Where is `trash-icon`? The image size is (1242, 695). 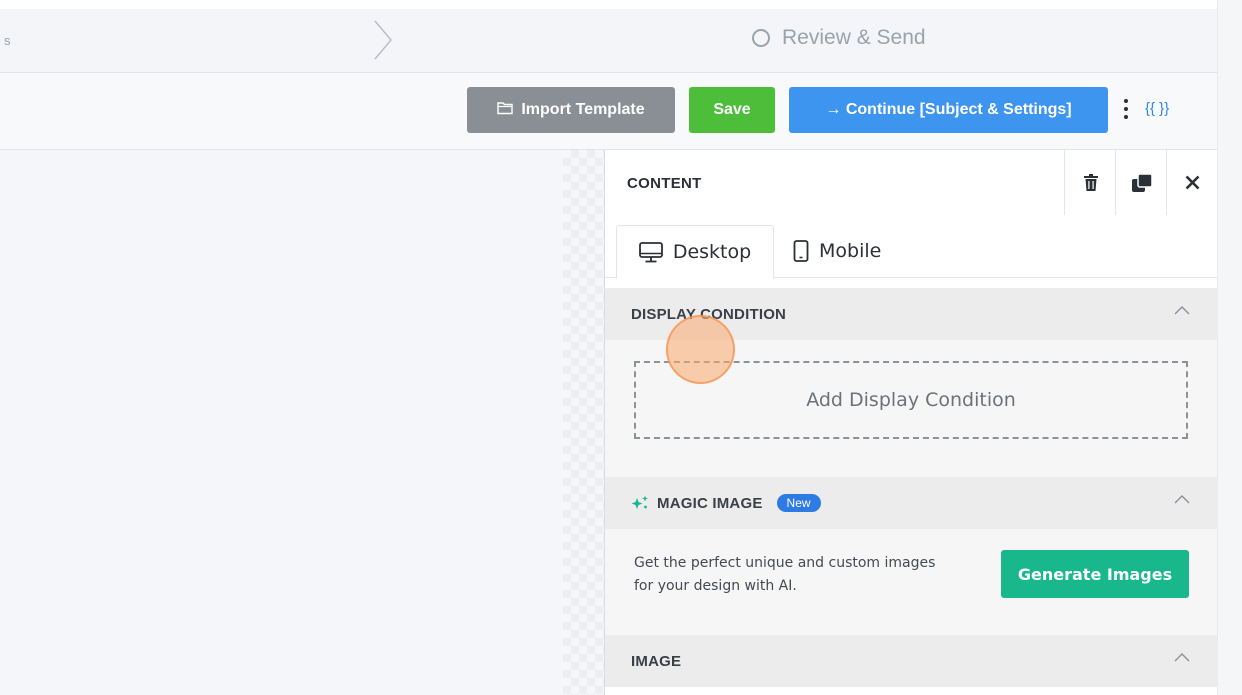 trash-icon is located at coordinates (1090, 182).